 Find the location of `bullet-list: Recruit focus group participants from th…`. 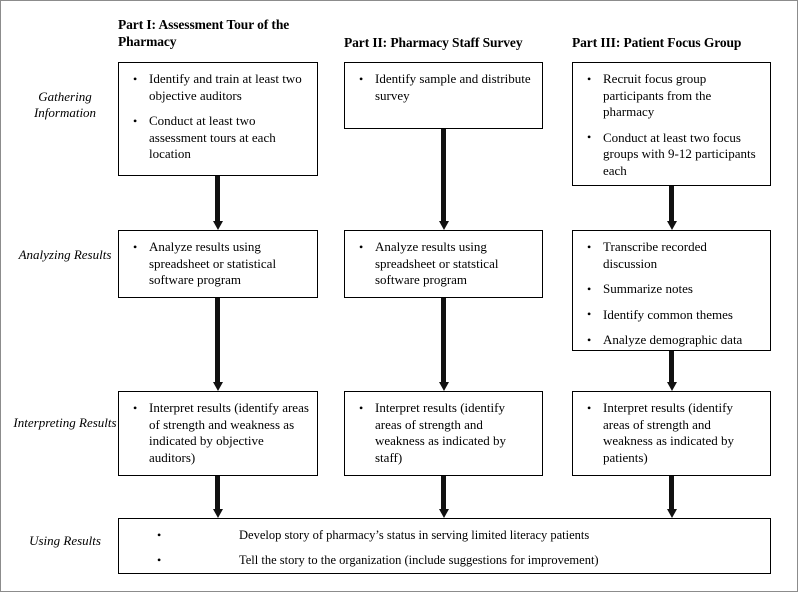

bullet-list: Recruit focus group participants from th… is located at coordinates (672, 125).